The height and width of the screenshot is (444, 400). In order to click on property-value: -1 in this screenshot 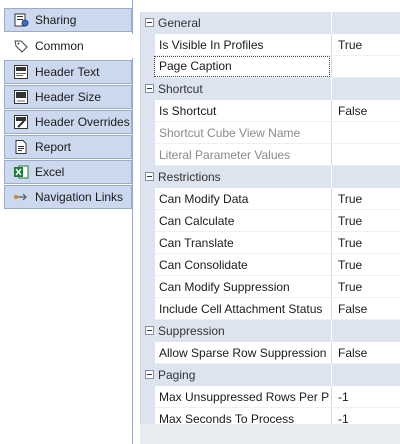, I will do `click(343, 397)`.